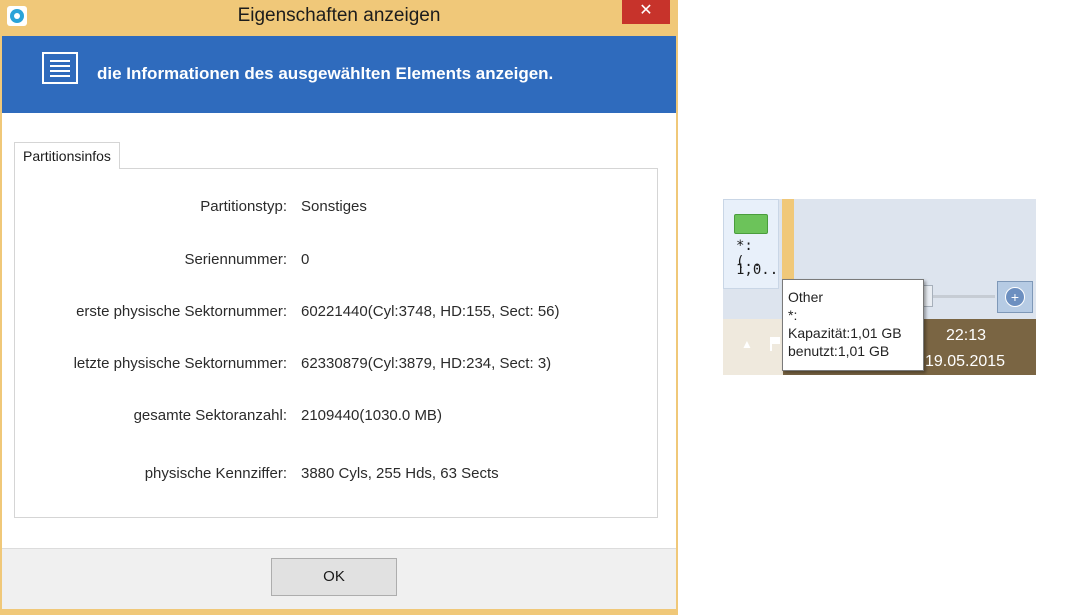  I want to click on zoom-in-icon: +, so click(1015, 297).